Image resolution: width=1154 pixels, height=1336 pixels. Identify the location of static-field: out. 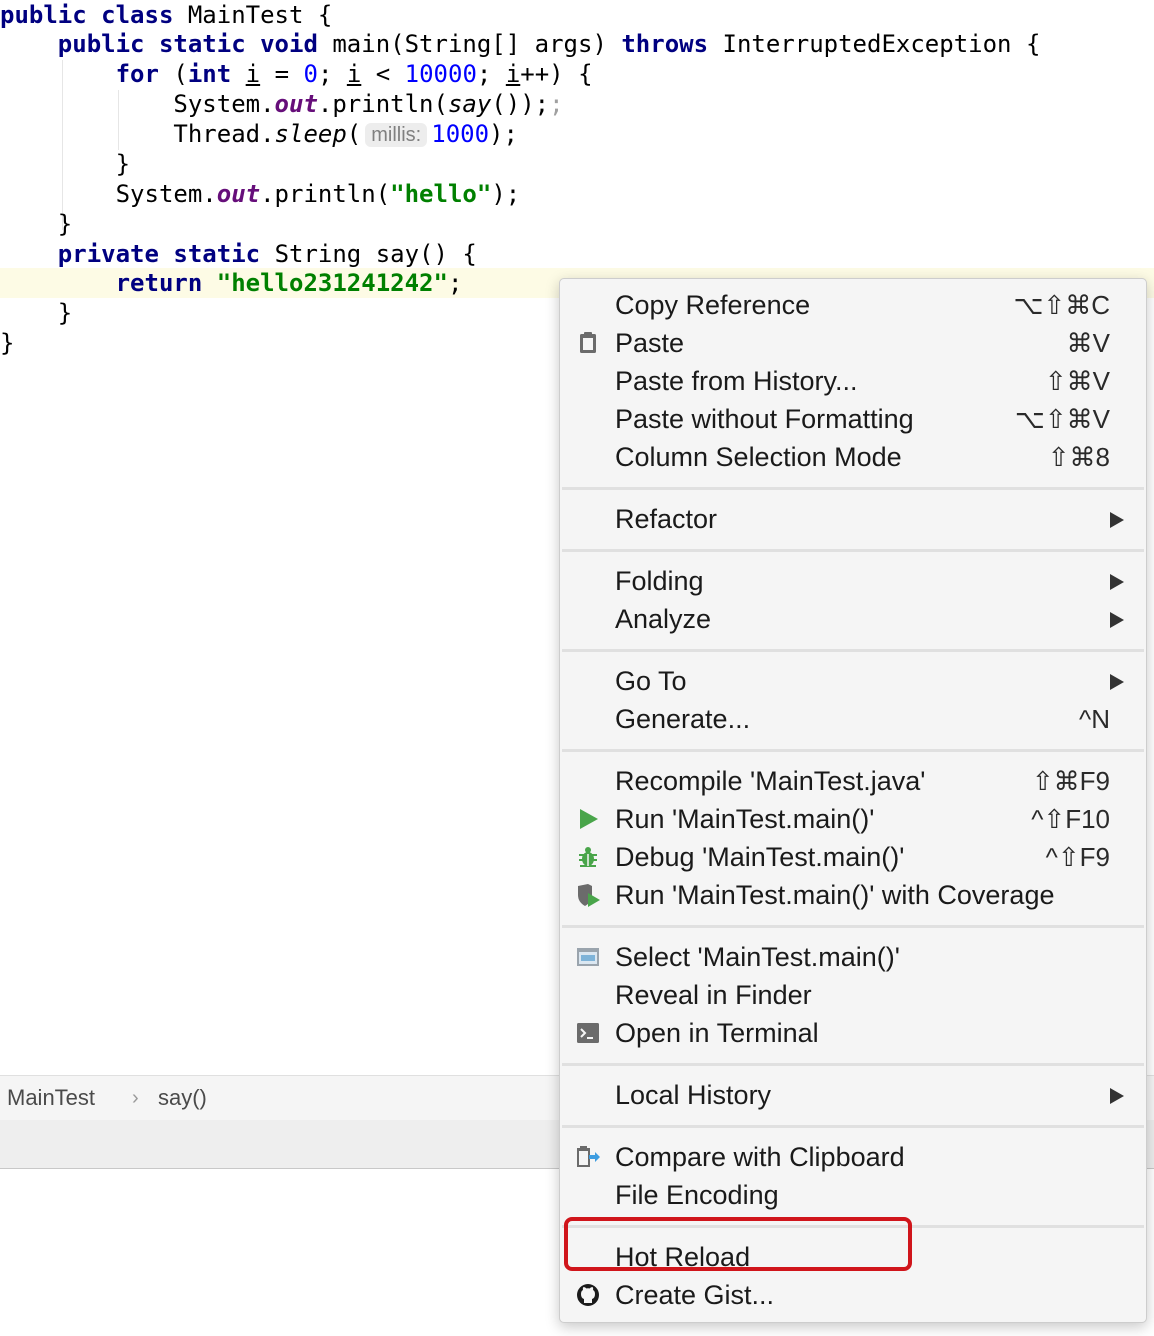
(296, 104).